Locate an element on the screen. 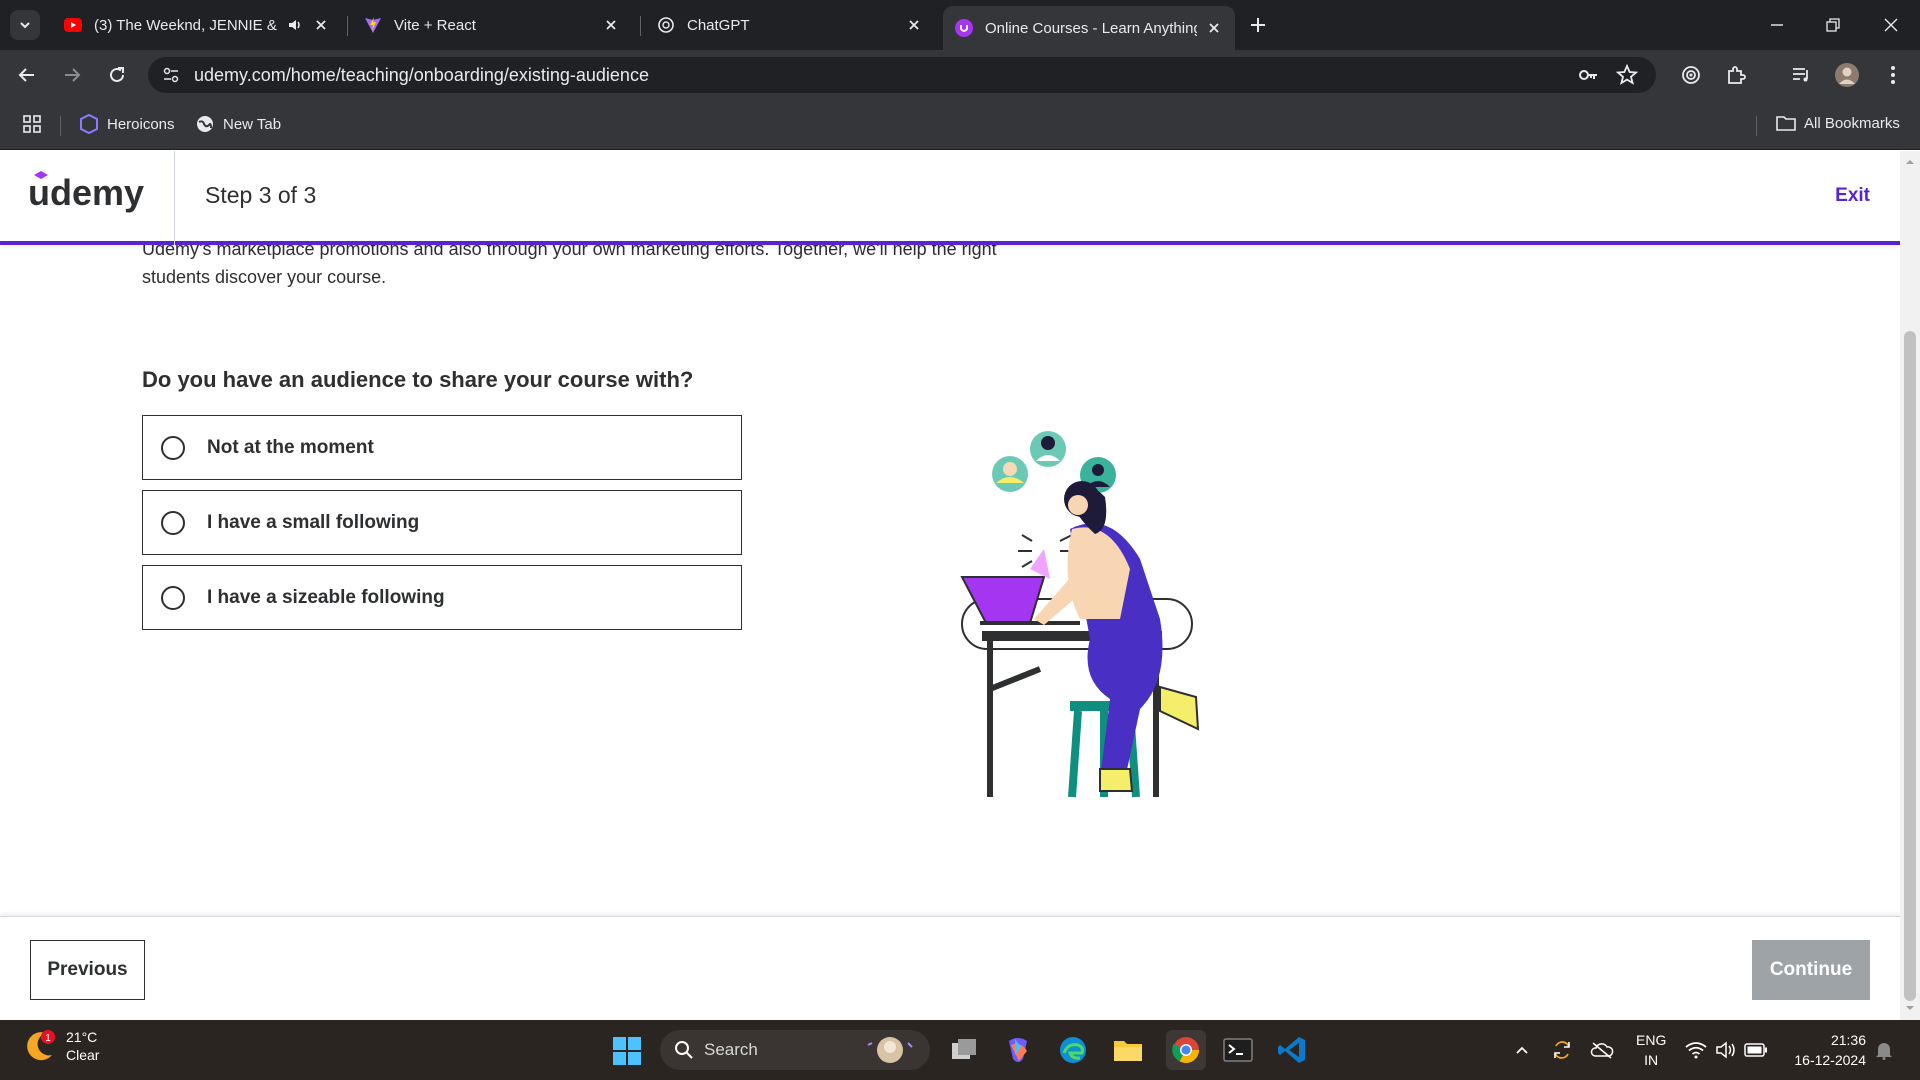  site-info-icon is located at coordinates (171, 75).